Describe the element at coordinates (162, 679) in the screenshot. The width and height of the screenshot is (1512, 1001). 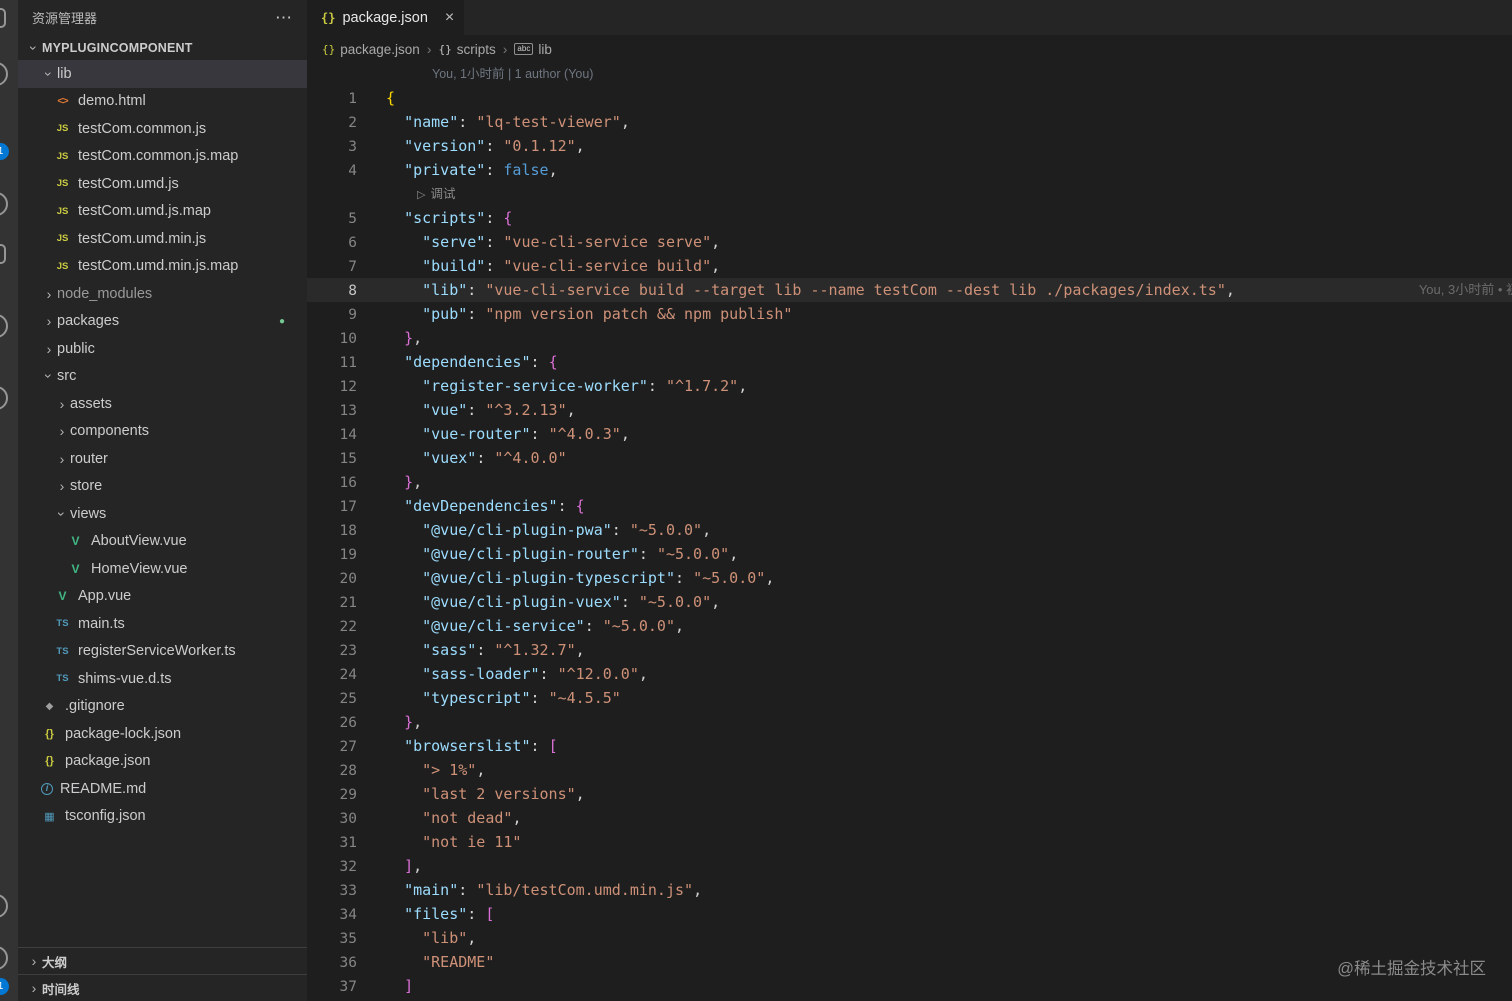
I see `file-shims-vue.d.ts: TS shims-vue.d.ts` at that location.